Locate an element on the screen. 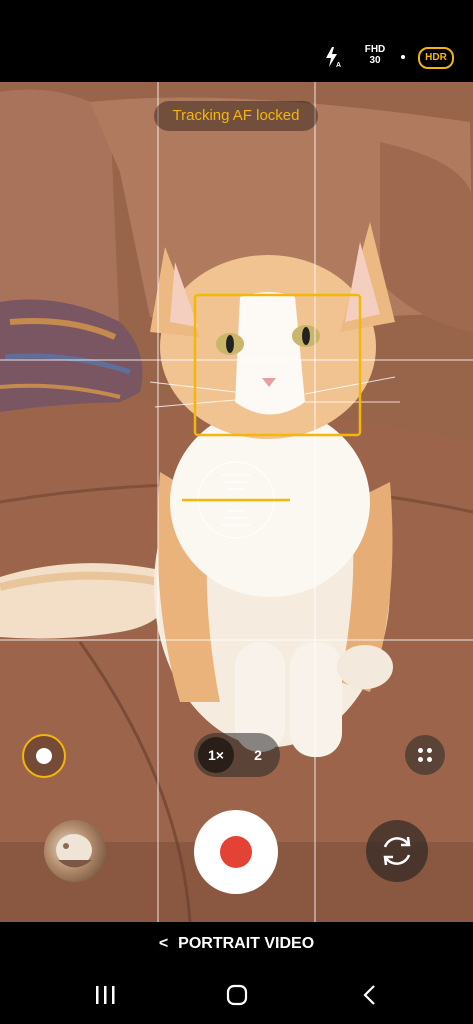  back-icon is located at coordinates (369, 995).